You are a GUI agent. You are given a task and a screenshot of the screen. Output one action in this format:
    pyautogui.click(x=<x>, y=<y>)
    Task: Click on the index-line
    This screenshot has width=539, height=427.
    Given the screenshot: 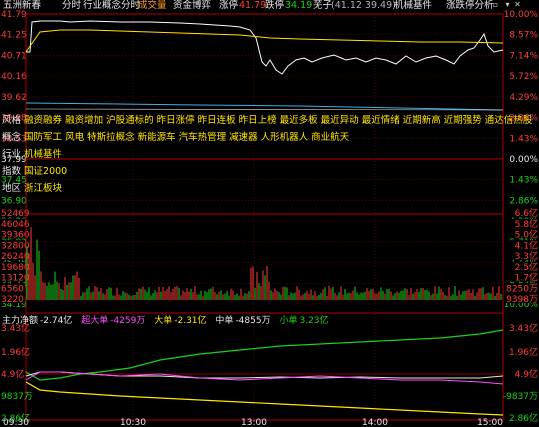 What is the action you would take?
    pyautogui.click(x=264, y=109)
    